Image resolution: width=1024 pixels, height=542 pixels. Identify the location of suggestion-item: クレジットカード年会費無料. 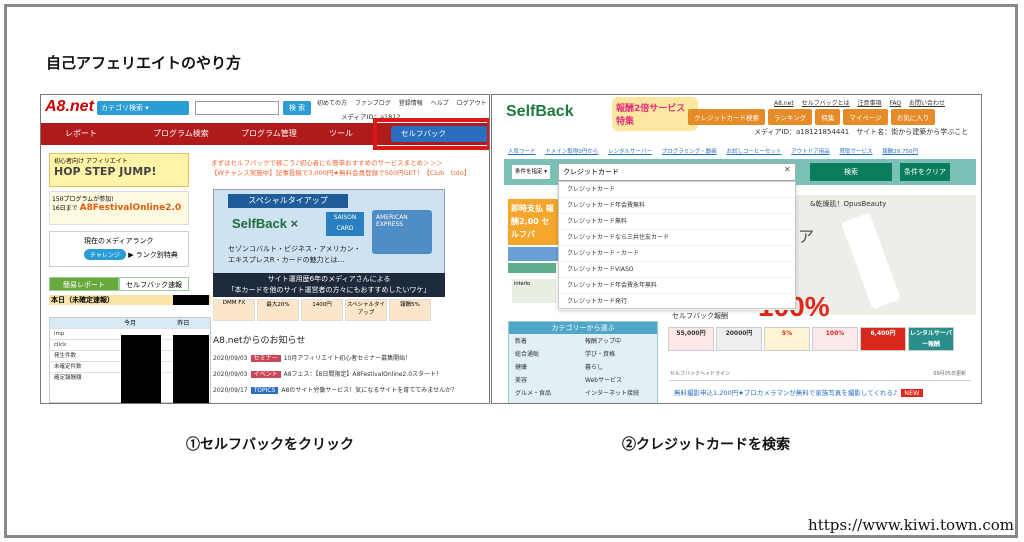
(677, 206).